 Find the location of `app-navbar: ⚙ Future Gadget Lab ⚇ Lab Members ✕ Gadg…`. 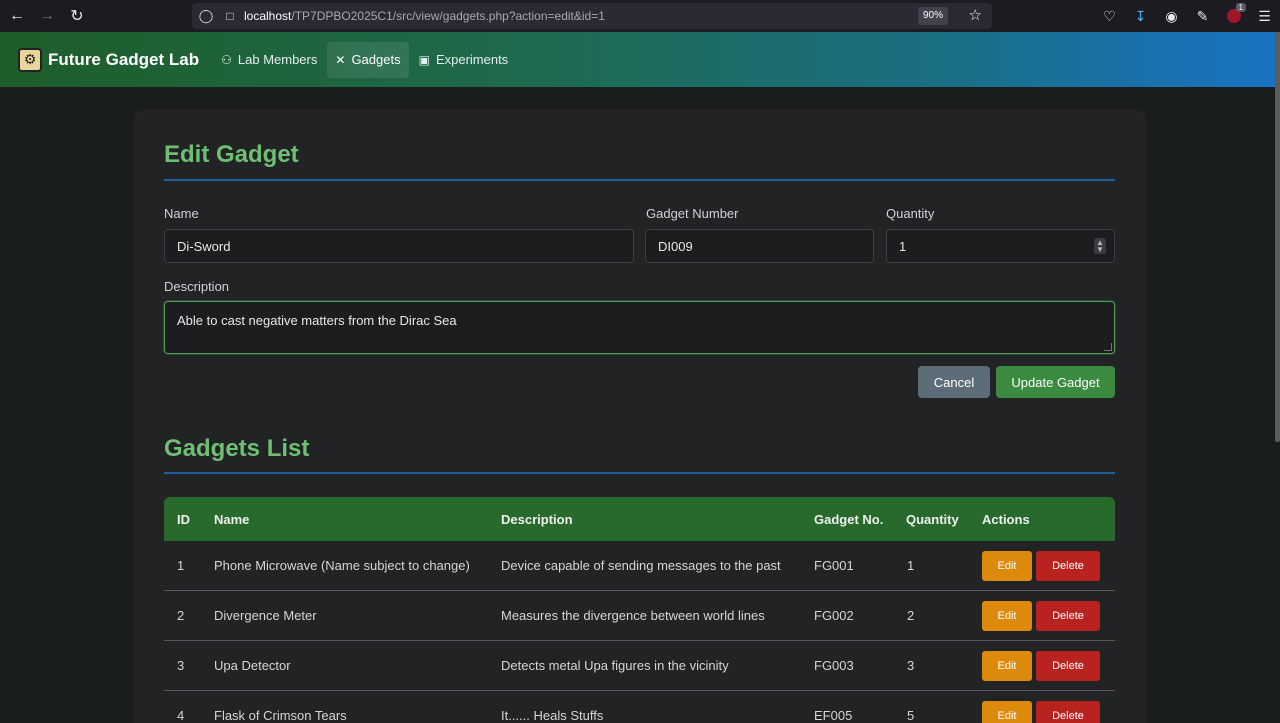

app-navbar: ⚙ Future Gadget Lab ⚇ Lab Members ✕ Gadg… is located at coordinates (640, 59).